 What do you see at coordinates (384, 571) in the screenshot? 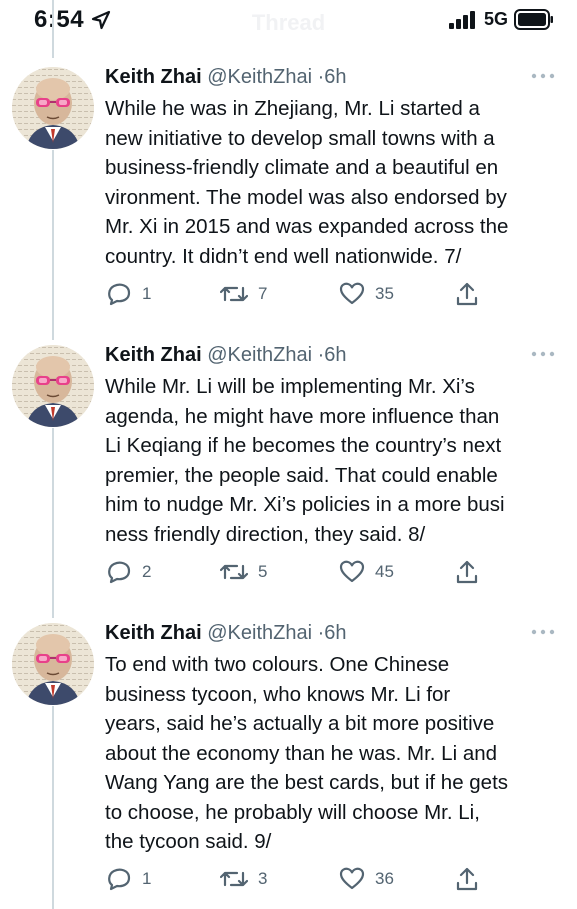
I see `like-count: 45` at bounding box center [384, 571].